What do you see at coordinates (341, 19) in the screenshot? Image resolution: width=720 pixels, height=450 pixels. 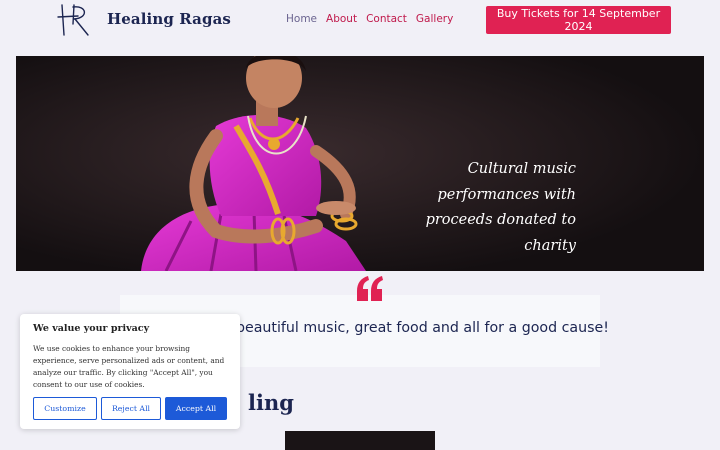 I see `nav-item-about: About` at bounding box center [341, 19].